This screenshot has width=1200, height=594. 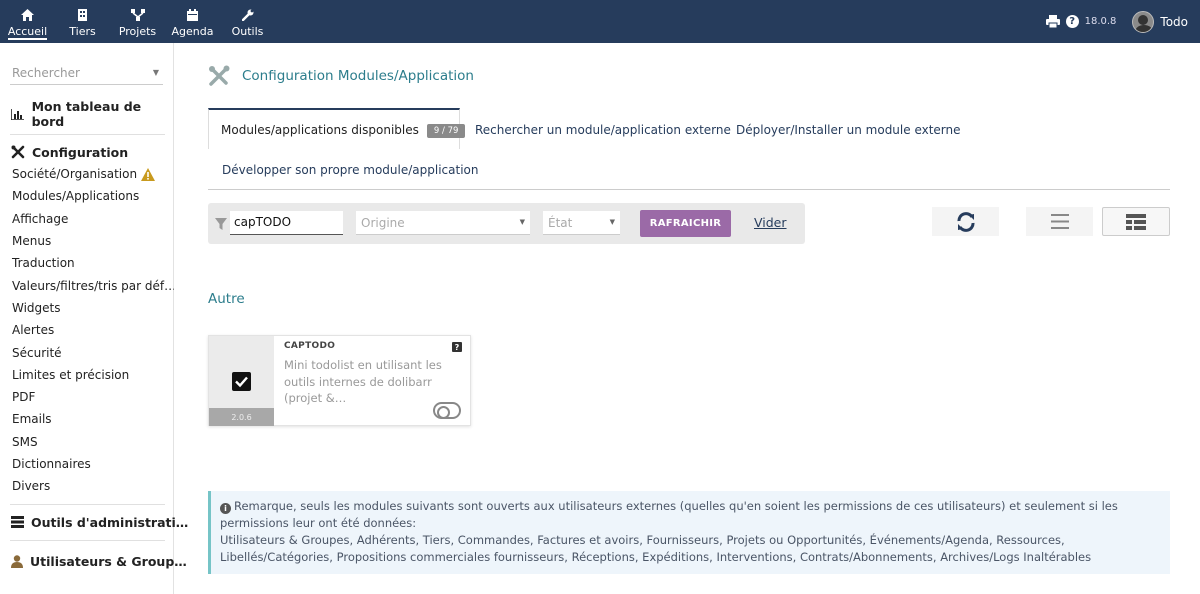 What do you see at coordinates (221, 223) in the screenshot?
I see `filter-icon` at bounding box center [221, 223].